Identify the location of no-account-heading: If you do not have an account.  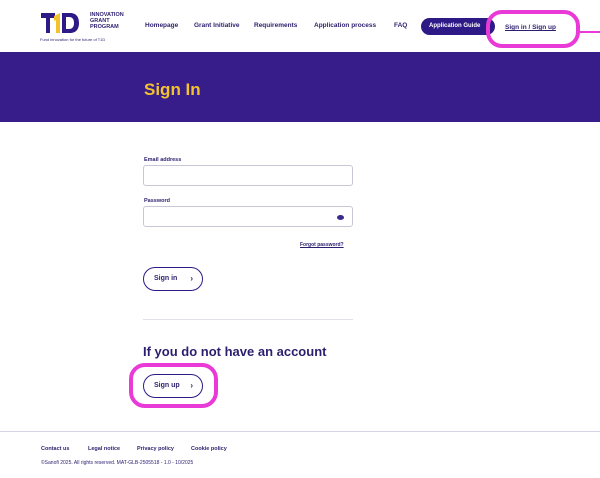
(235, 351).